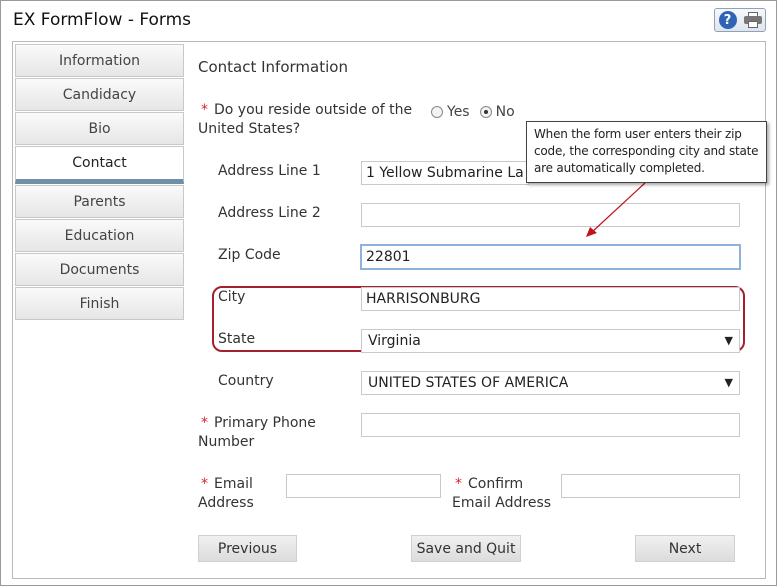  I want to click on phone-field, so click(550, 425).